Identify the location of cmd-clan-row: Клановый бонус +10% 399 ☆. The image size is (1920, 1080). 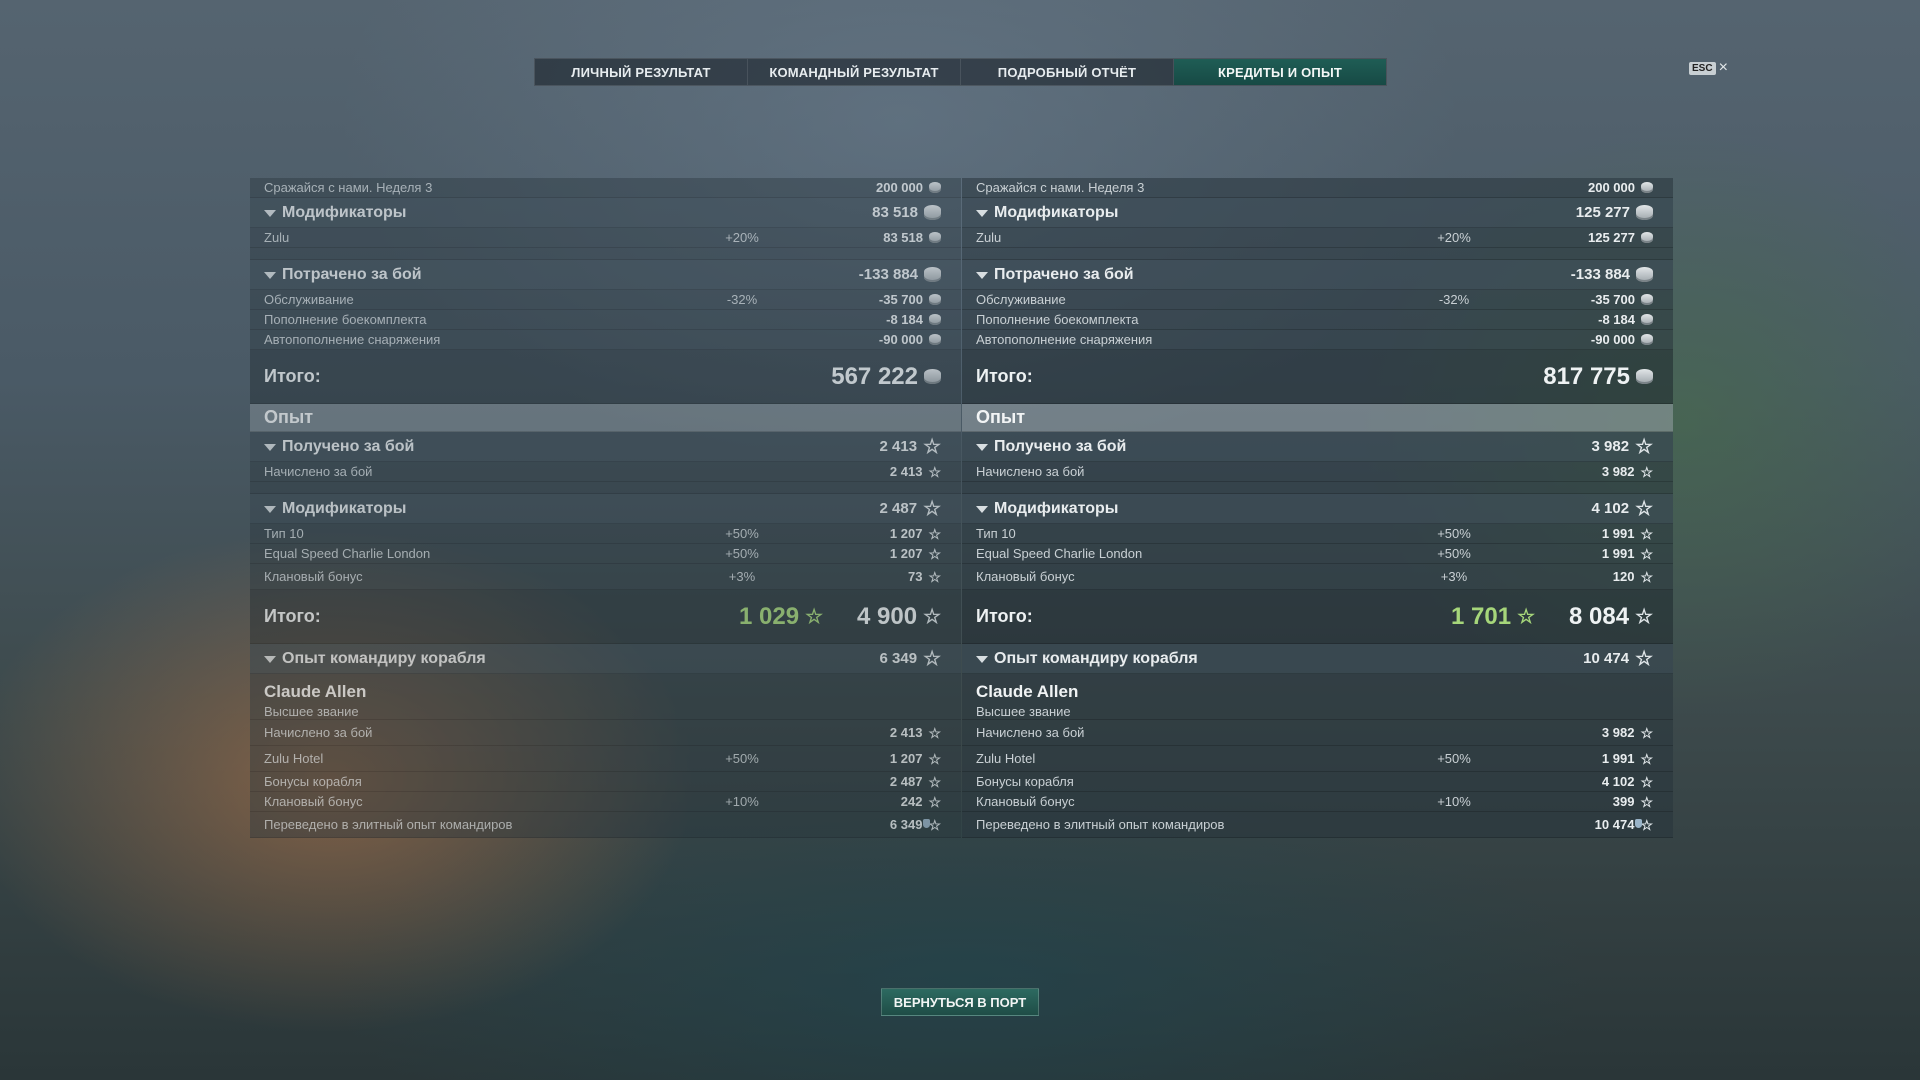
(1317, 802).